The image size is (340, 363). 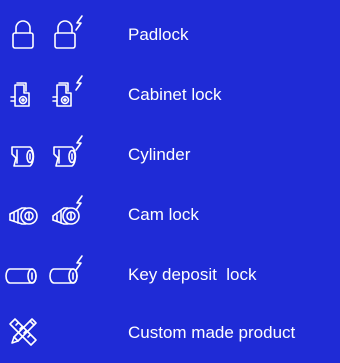 I want to click on list-item-key-deposit-lock: Key deposit lock, so click(x=170, y=275).